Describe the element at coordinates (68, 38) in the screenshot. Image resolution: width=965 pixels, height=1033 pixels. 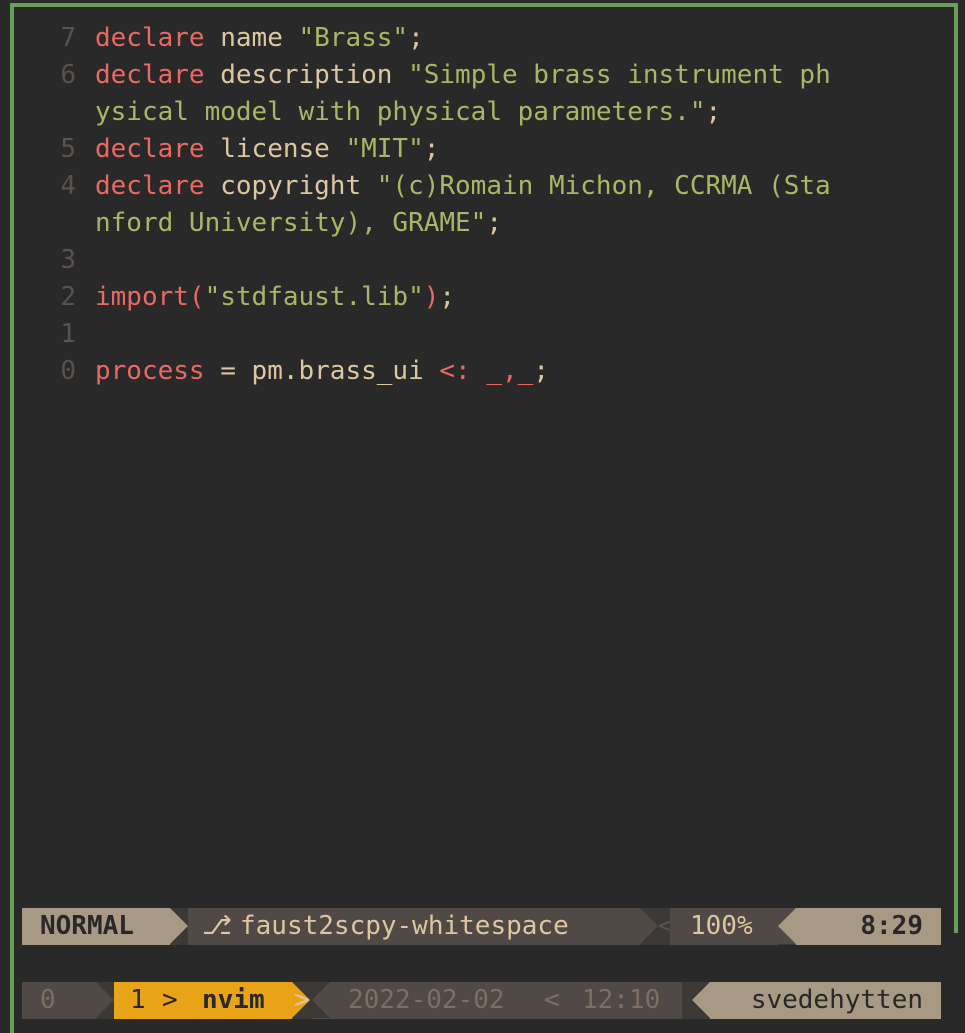
I see `line-number: 7` at that location.